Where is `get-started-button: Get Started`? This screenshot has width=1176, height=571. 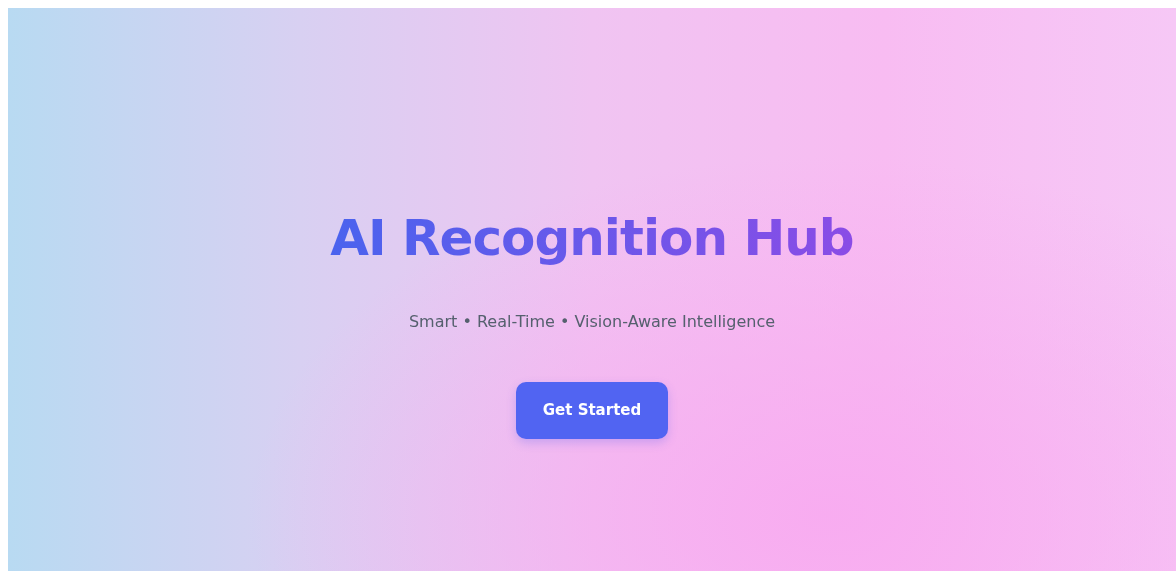 get-started-button: Get Started is located at coordinates (592, 410).